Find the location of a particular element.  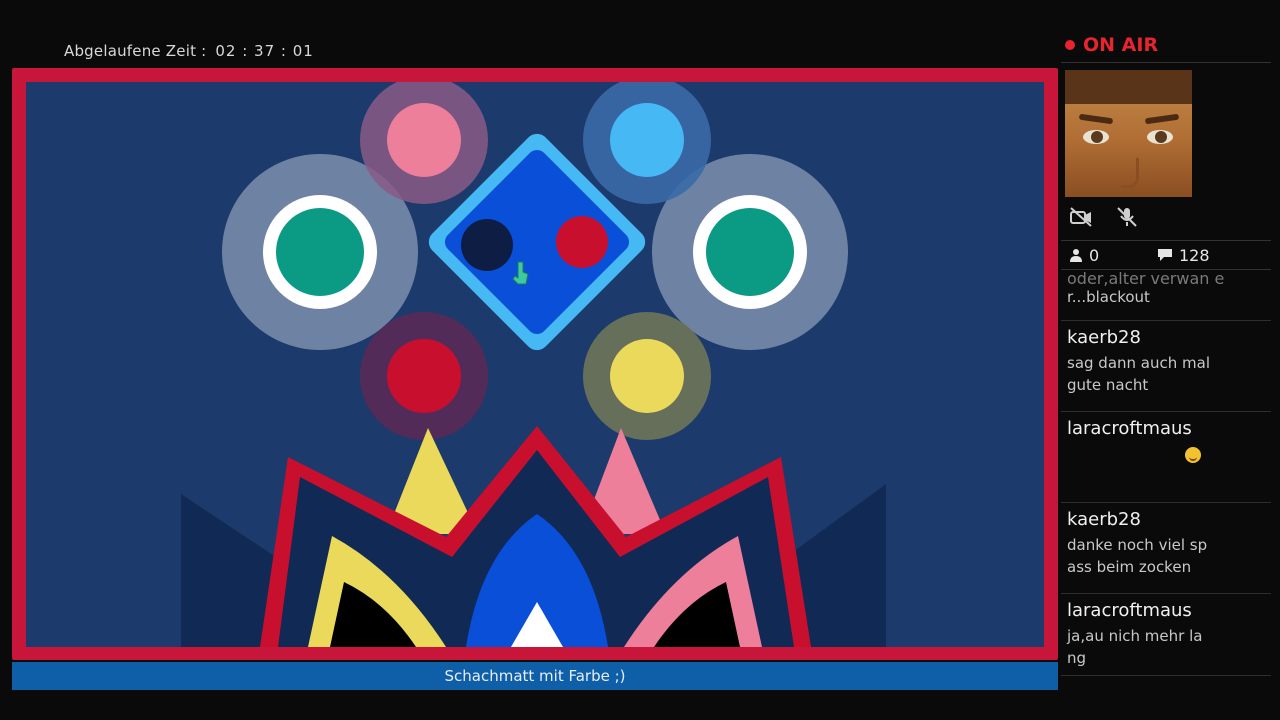

on-air-indicator: ON AIR is located at coordinates (1111, 45).